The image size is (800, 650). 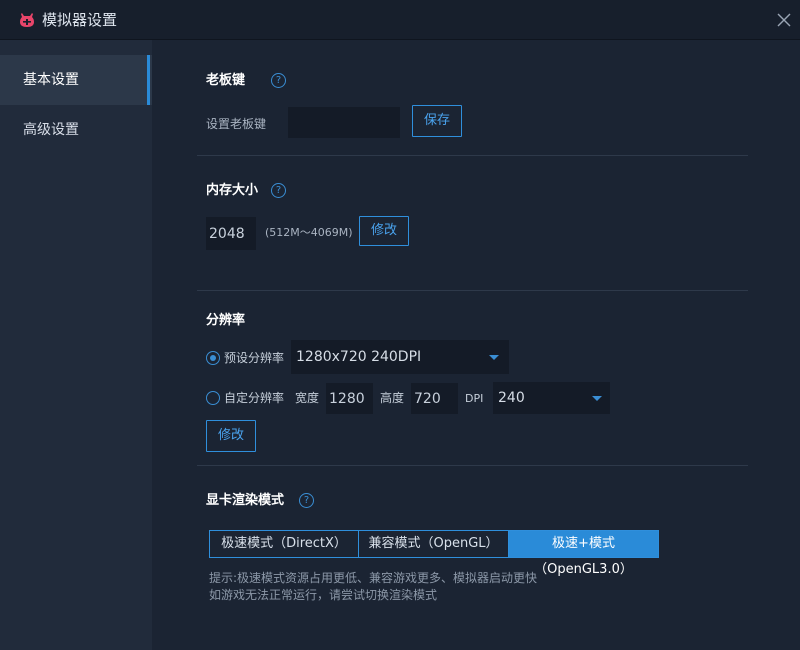 I want to click on height-label: 高度, so click(x=392, y=398).